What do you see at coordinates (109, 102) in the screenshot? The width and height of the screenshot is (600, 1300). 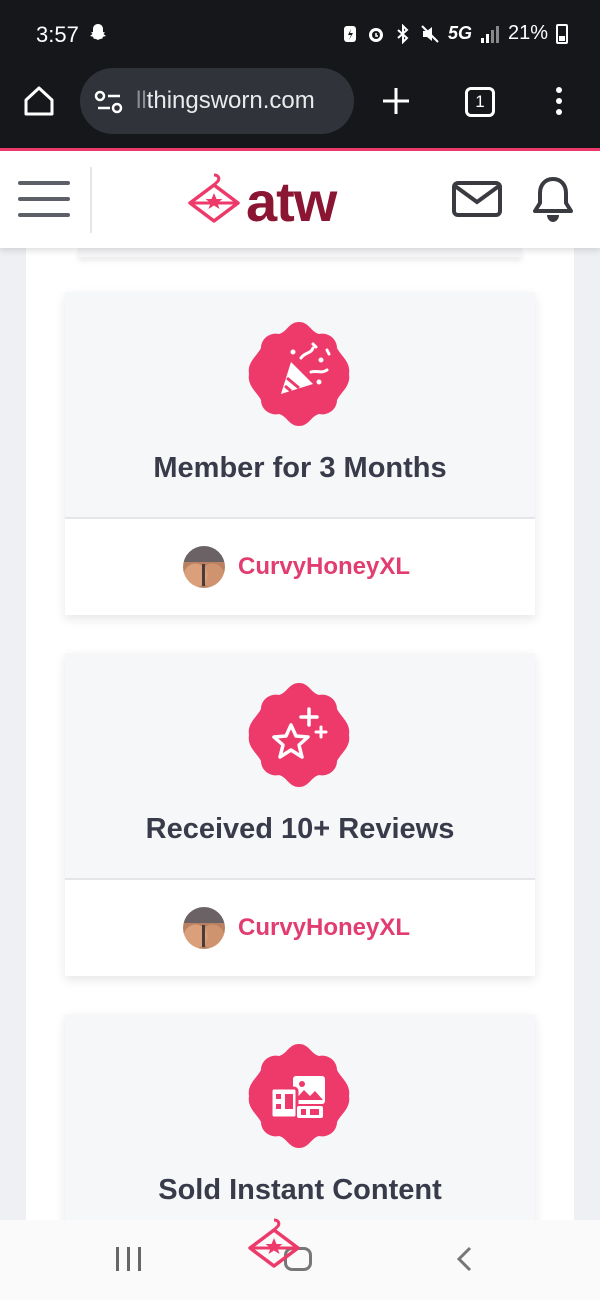 I see `site-settings-icon` at bounding box center [109, 102].